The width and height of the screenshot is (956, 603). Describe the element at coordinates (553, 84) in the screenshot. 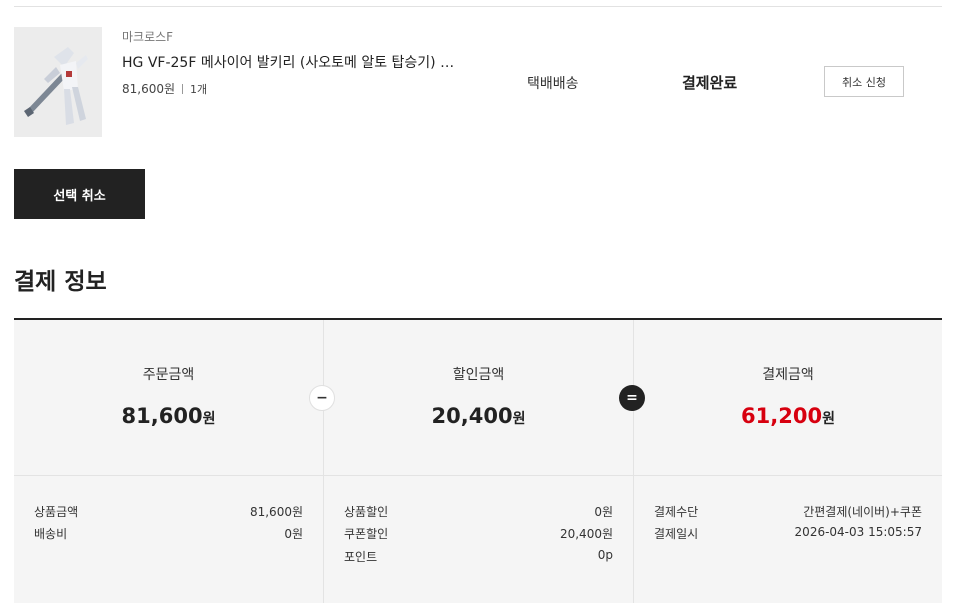

I see `shipping-method: 택배배송` at that location.